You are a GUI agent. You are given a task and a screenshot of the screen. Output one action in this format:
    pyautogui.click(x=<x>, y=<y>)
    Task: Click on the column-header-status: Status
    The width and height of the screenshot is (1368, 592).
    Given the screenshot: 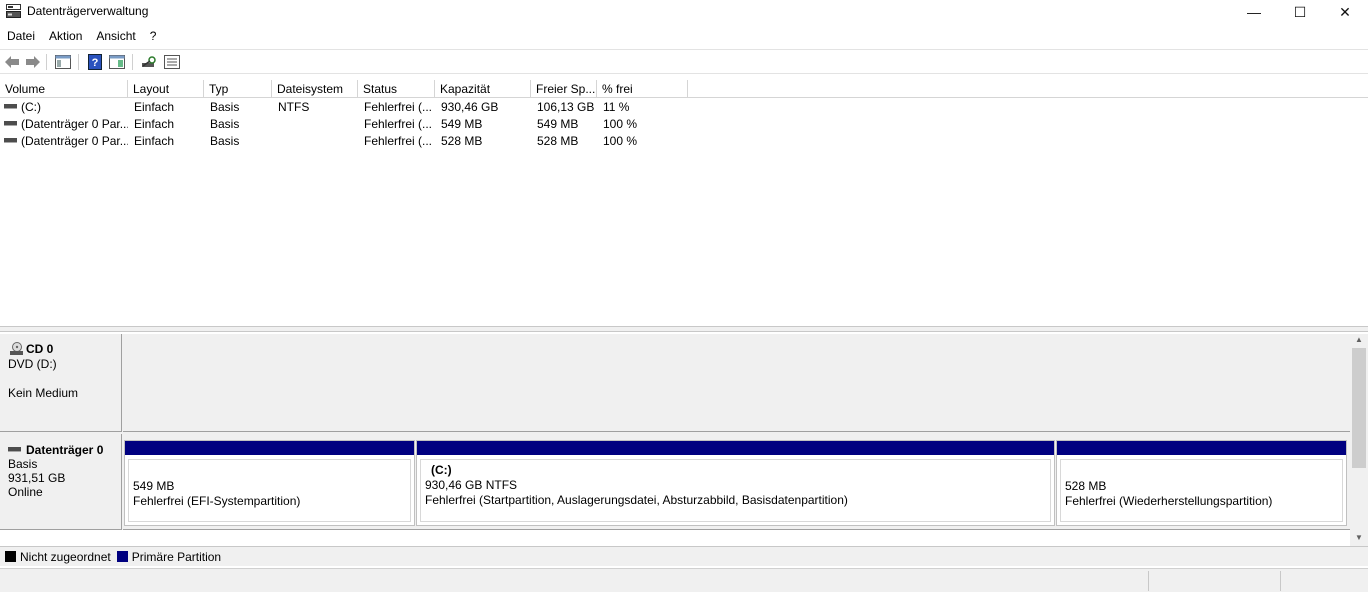 What is the action you would take?
    pyautogui.click(x=396, y=89)
    